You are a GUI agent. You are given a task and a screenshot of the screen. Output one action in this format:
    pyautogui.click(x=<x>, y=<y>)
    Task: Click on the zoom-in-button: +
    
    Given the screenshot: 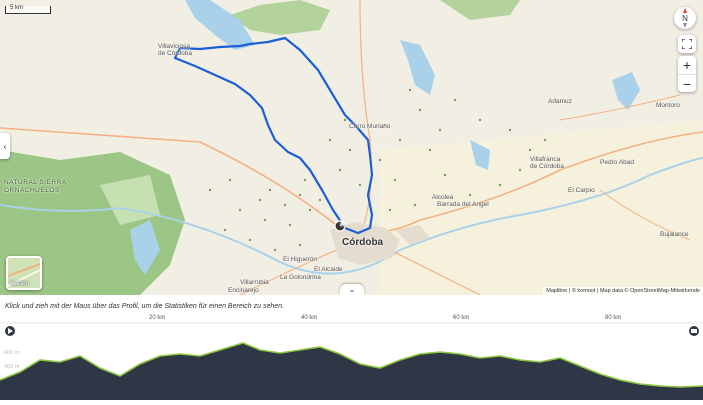 What is the action you would take?
    pyautogui.click(x=687, y=65)
    